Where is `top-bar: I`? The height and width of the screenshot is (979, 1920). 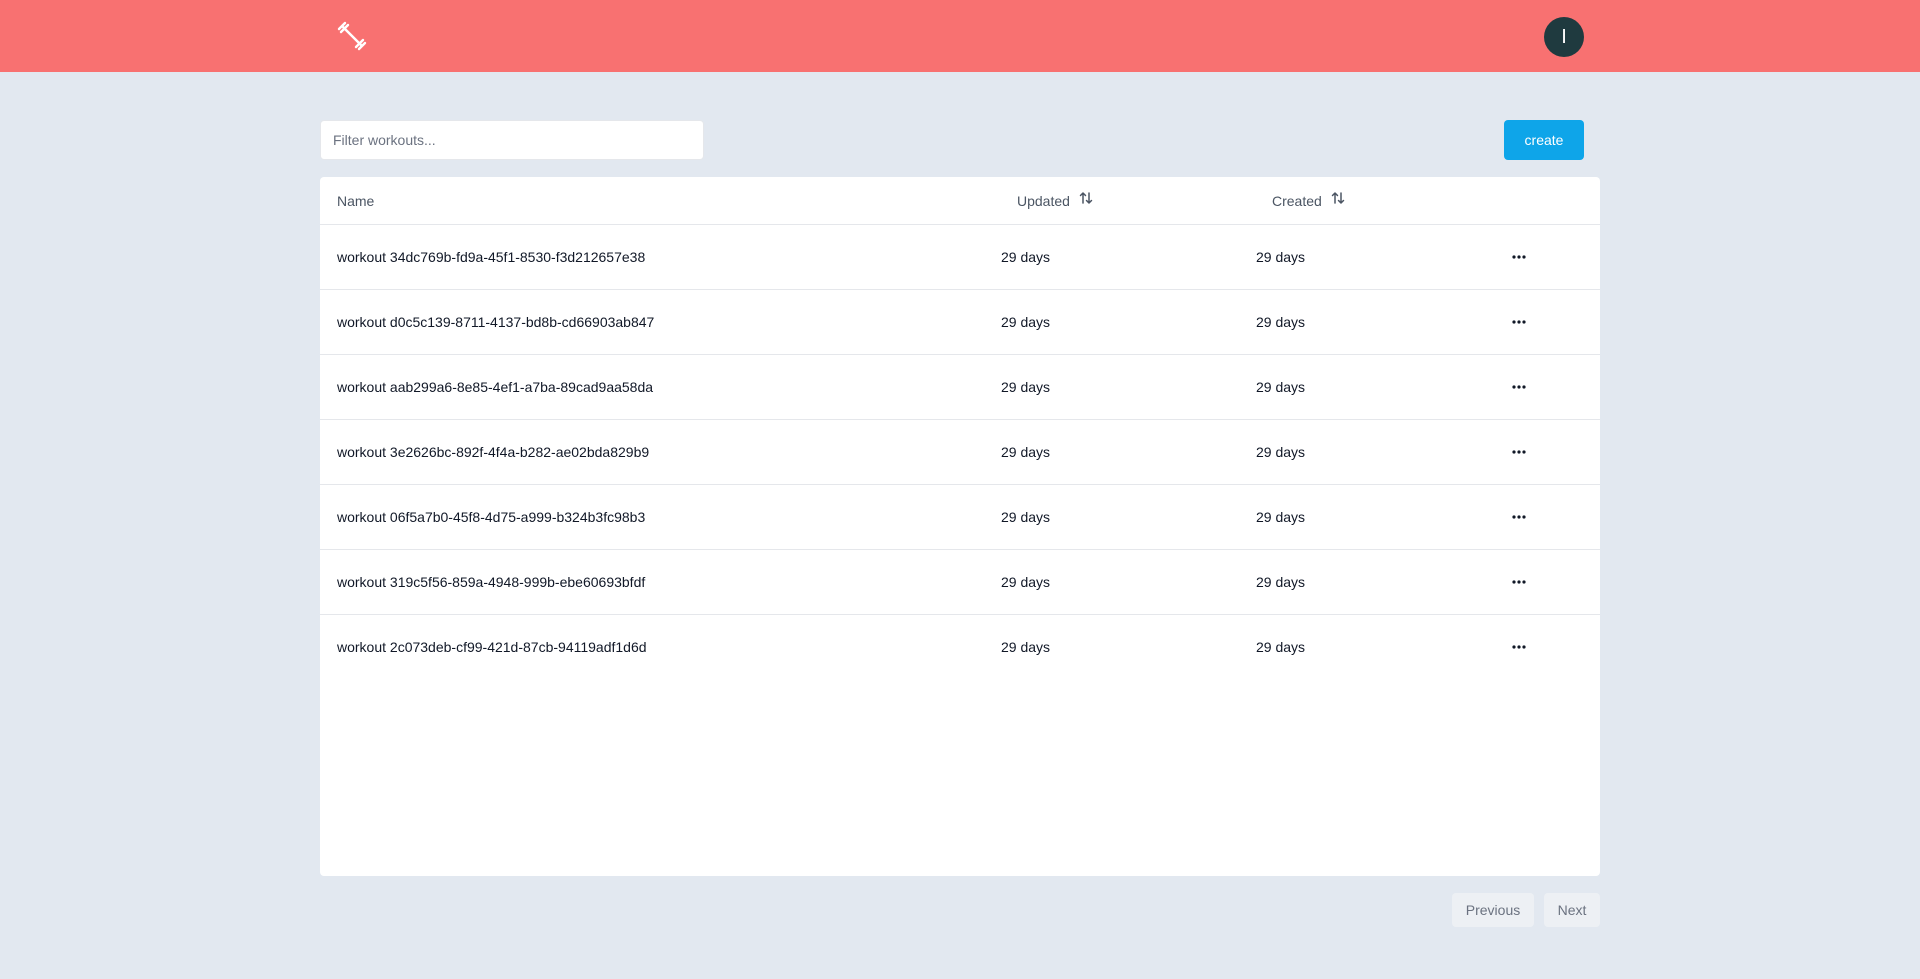 top-bar: I is located at coordinates (960, 36).